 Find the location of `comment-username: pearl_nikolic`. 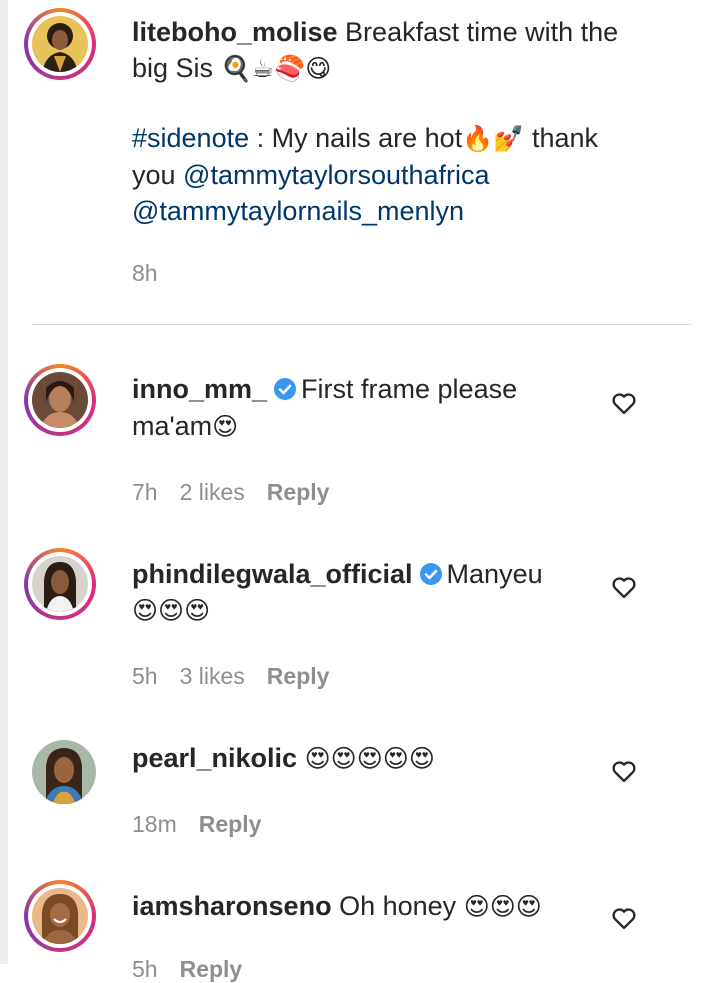

comment-username: pearl_nikolic is located at coordinates (214, 758).